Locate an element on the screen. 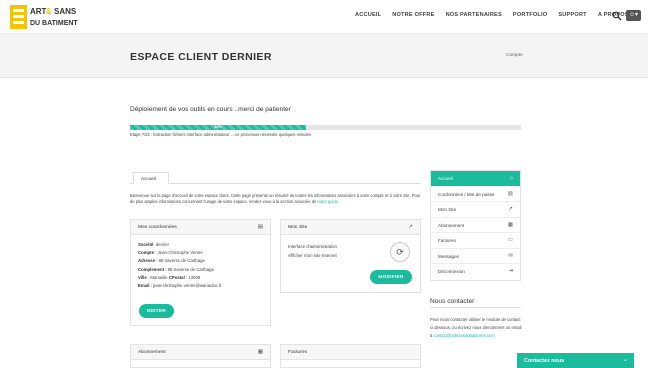 The image size is (648, 368). menu-item-label: Abonnement is located at coordinates (451, 225).